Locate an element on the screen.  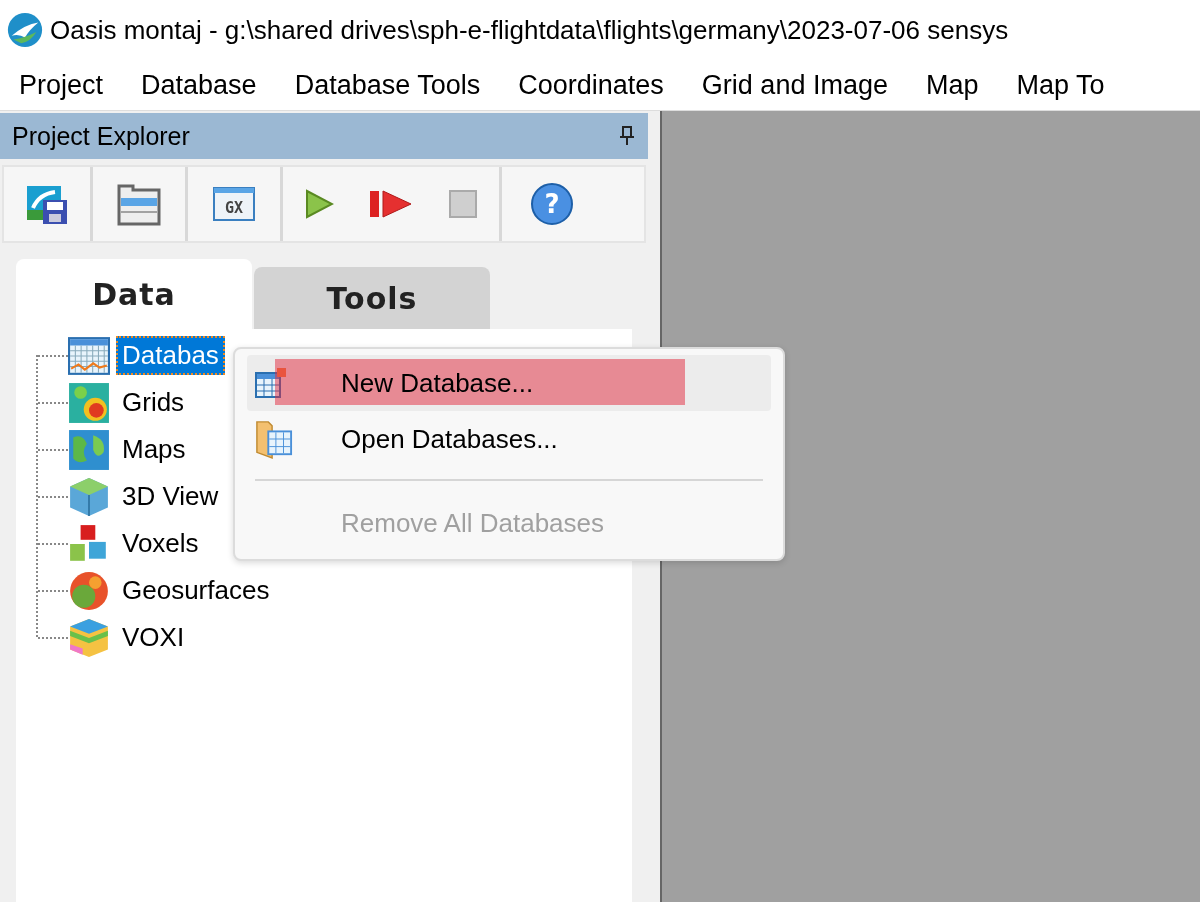
tree-item: Grids is located at coordinates (153, 402).